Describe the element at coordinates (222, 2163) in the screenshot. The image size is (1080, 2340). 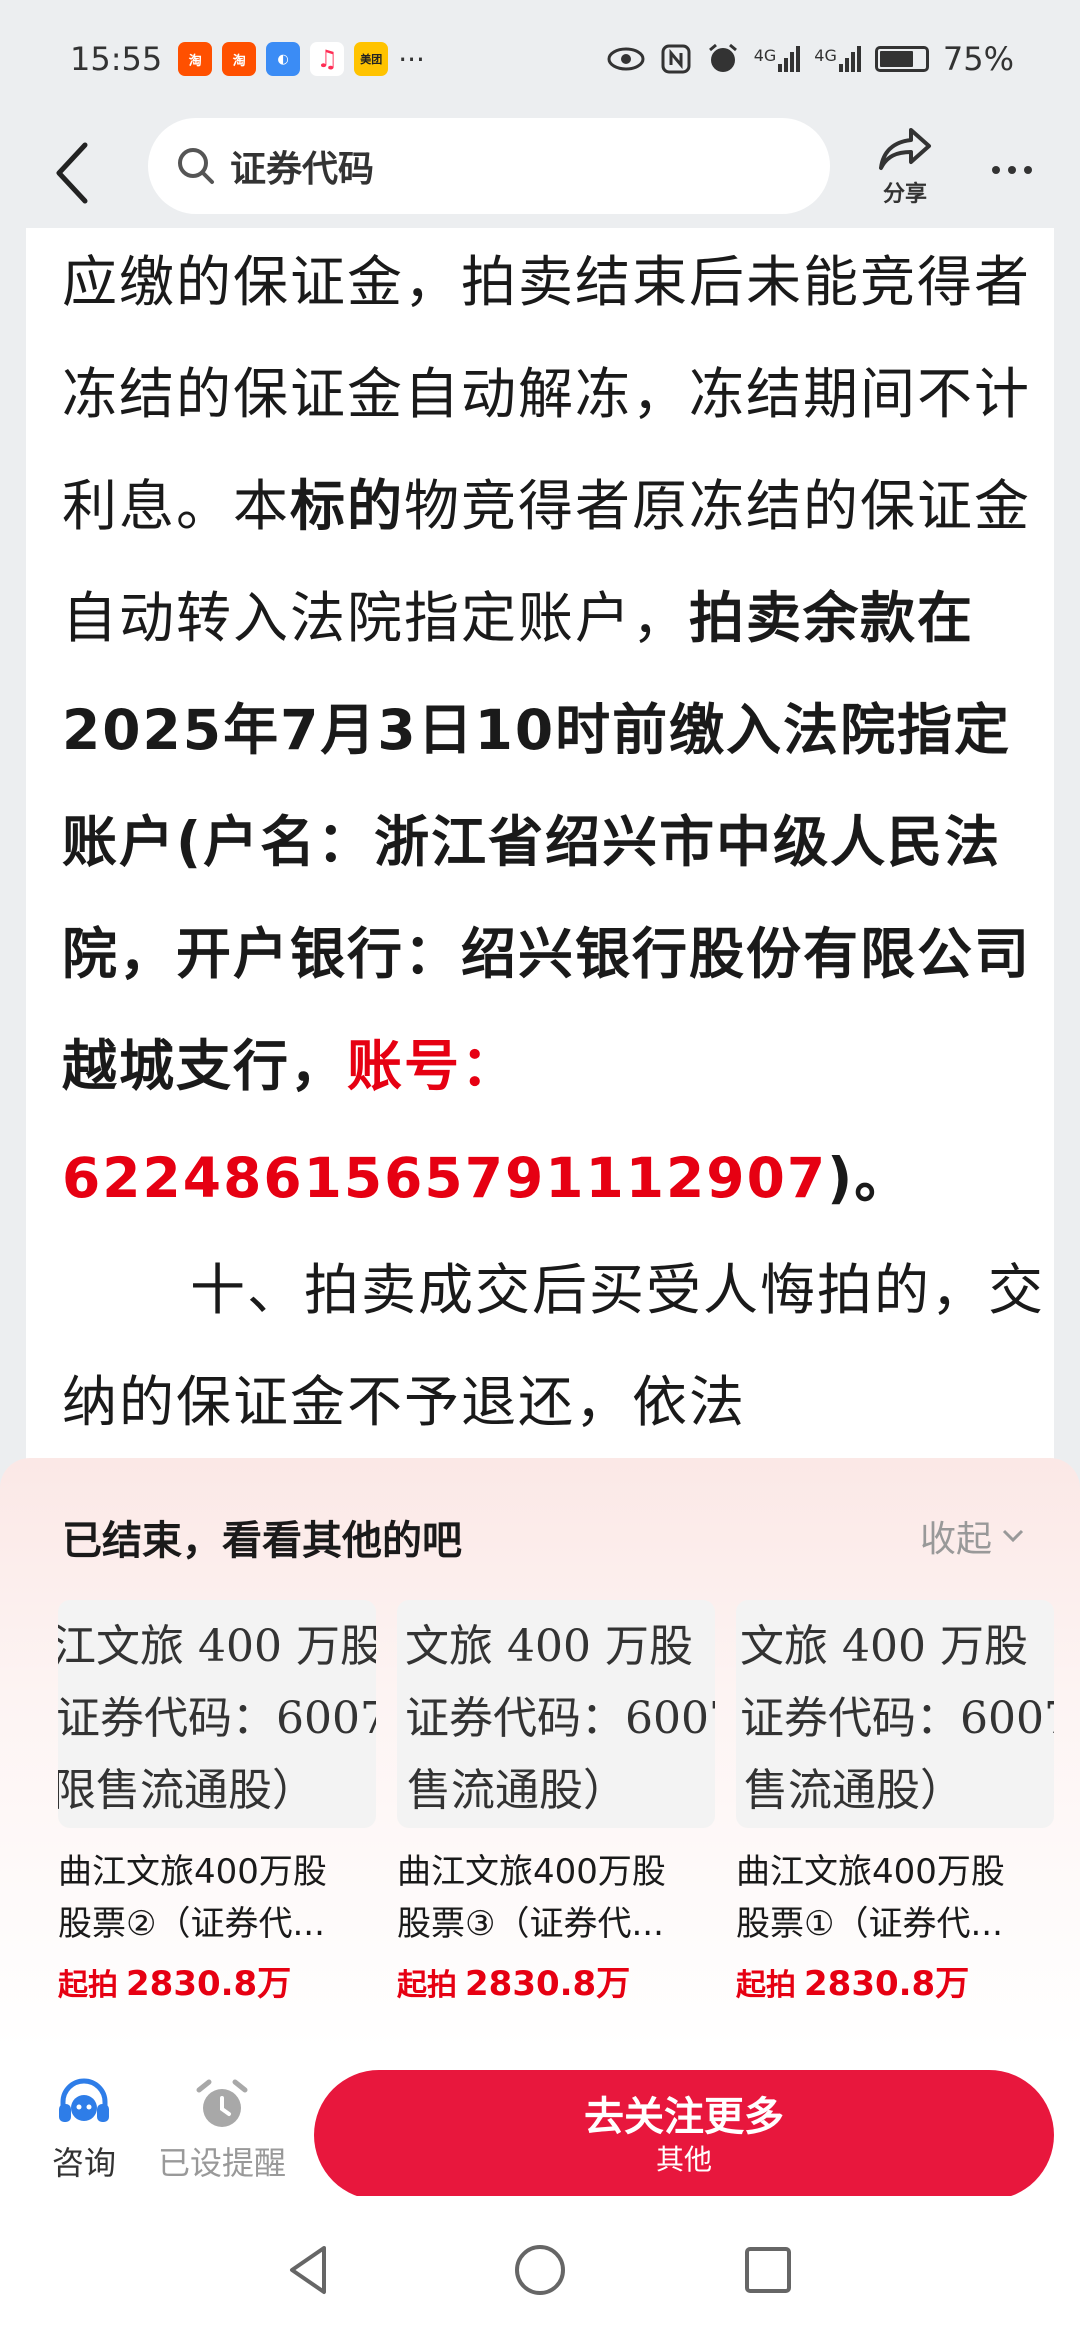
I see `remind-label: 已设提醒` at that location.